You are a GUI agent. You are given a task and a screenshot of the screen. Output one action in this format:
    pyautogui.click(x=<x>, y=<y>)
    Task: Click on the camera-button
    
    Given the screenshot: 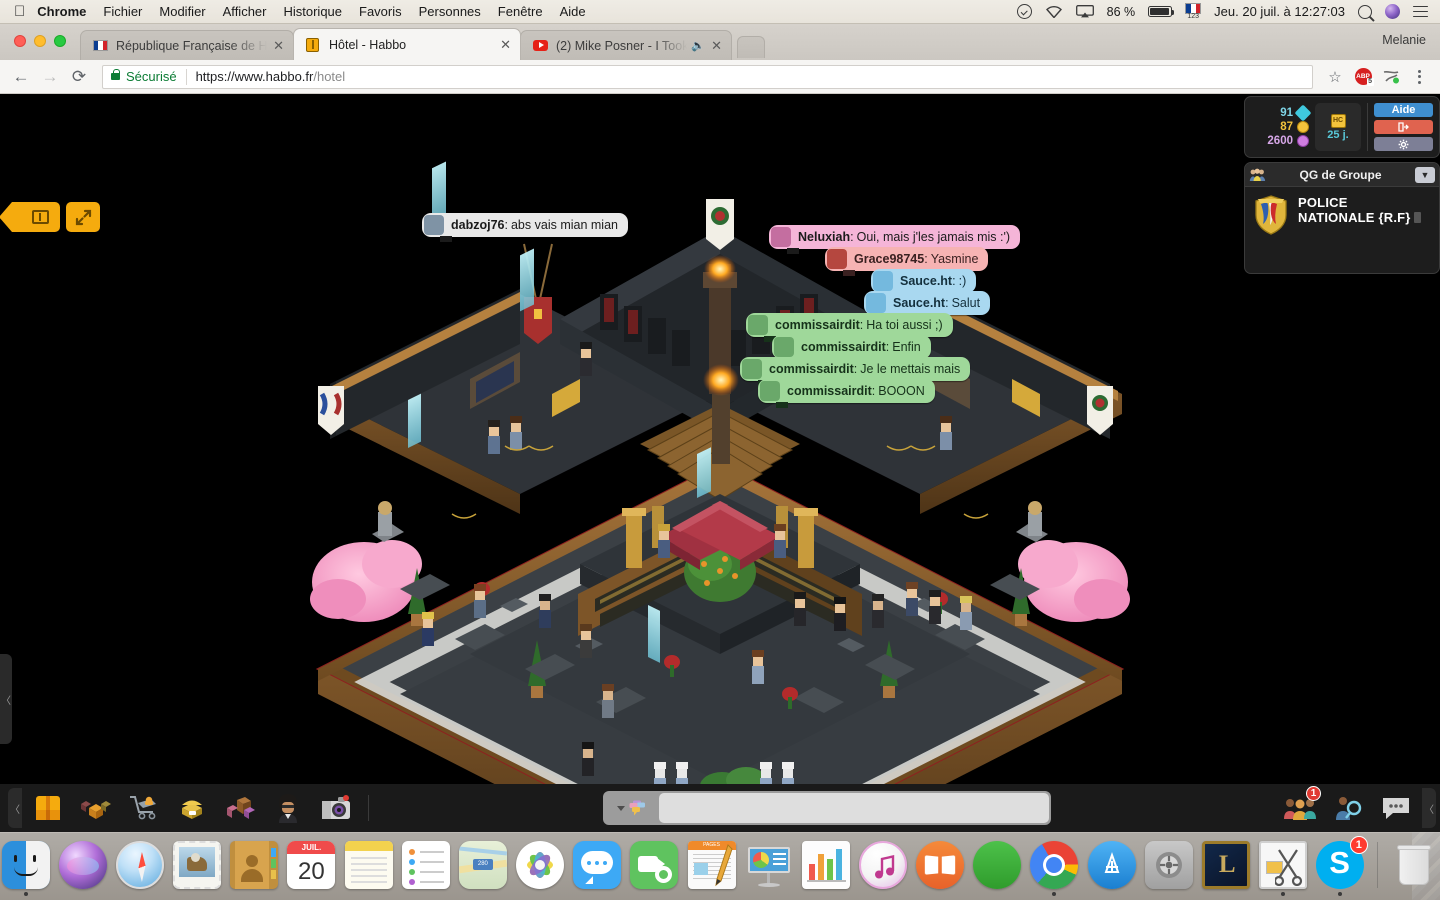 What is the action you would take?
    pyautogui.click(x=336, y=808)
    